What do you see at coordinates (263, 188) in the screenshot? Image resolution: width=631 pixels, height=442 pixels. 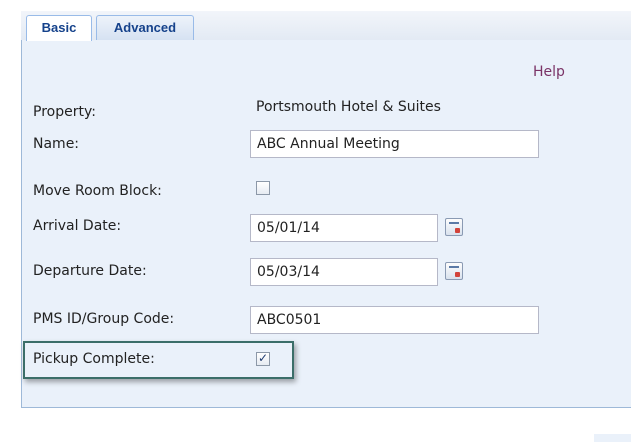 I see `move-room-block-checkbox` at bounding box center [263, 188].